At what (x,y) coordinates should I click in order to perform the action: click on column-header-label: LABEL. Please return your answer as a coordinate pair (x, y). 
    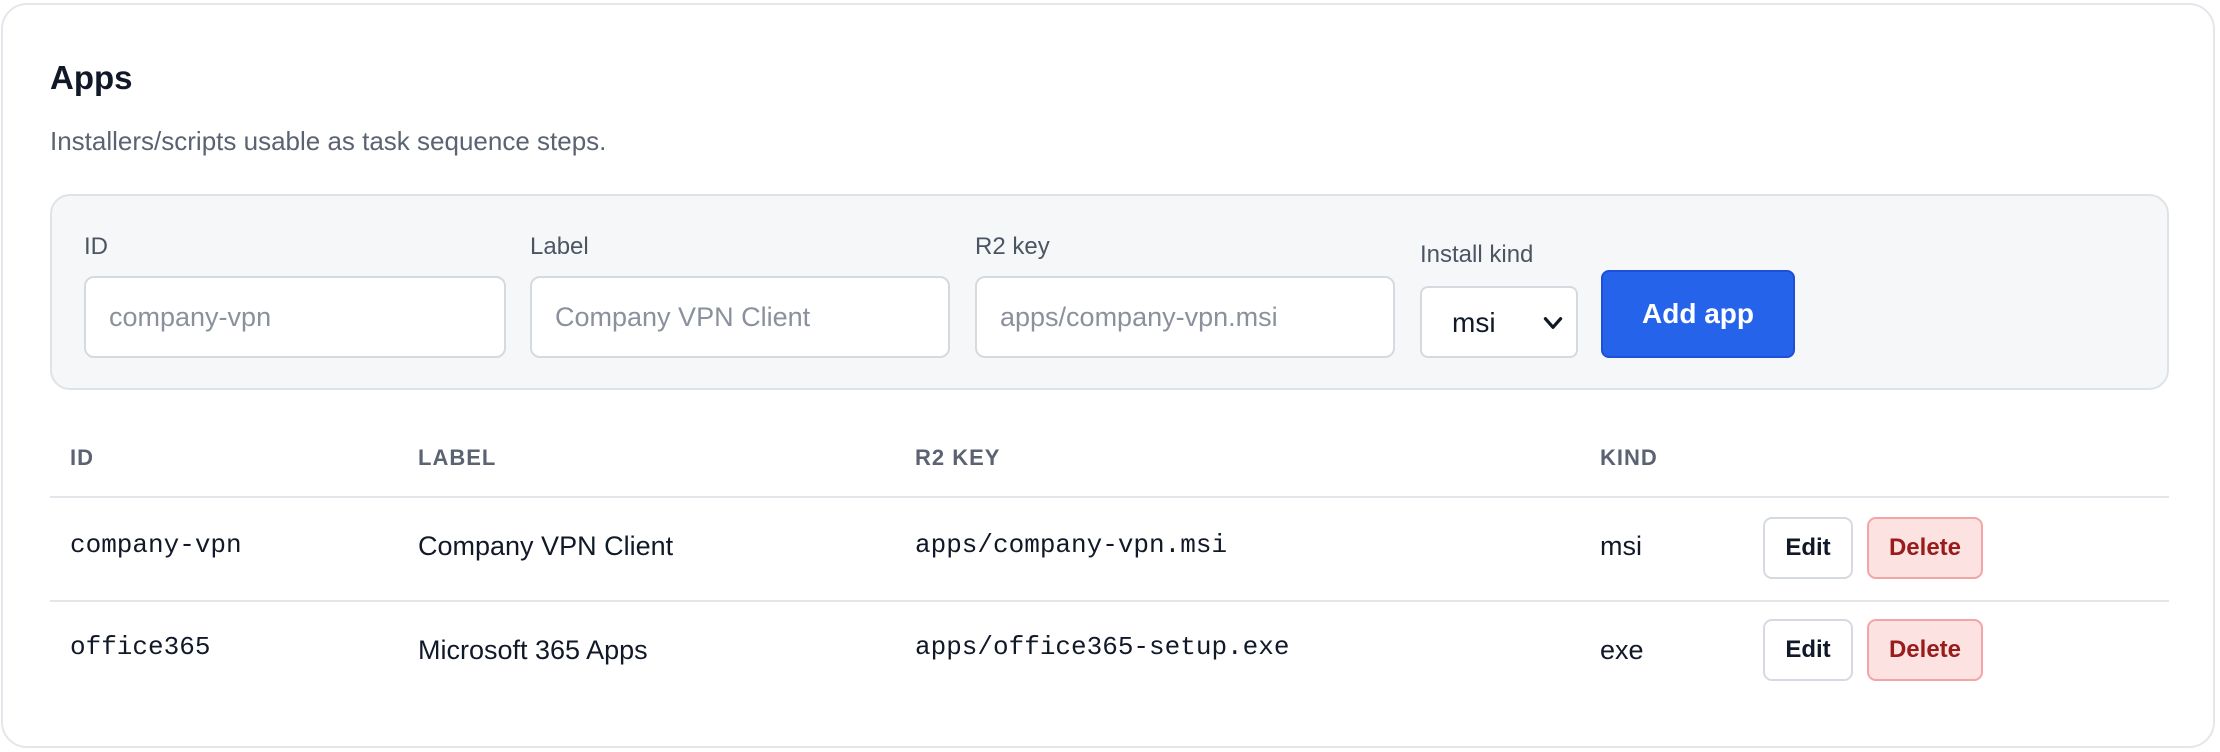
    Looking at the image, I should click on (457, 457).